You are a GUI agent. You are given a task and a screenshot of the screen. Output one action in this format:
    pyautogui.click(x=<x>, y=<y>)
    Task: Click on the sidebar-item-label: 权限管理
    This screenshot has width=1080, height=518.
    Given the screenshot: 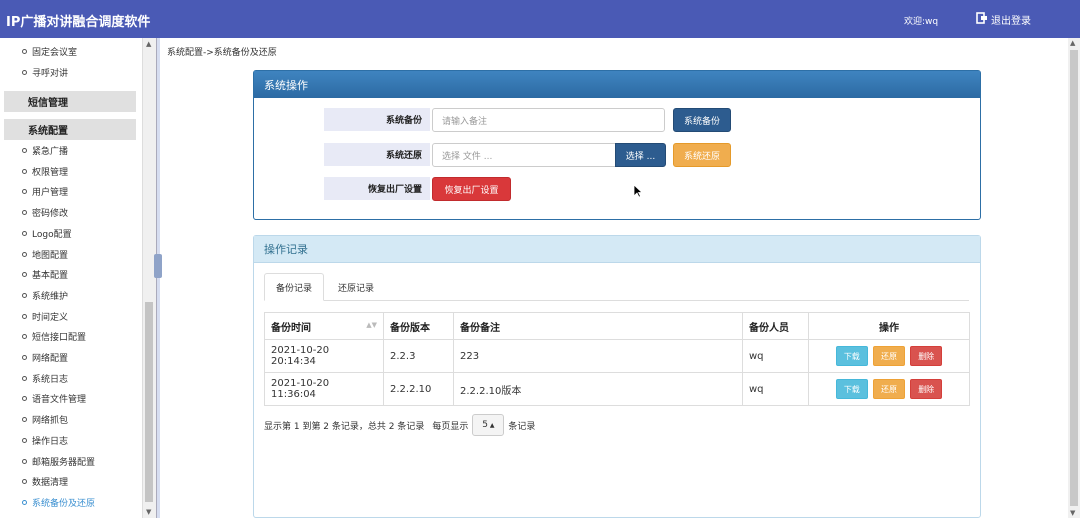 What is the action you would take?
    pyautogui.click(x=50, y=172)
    